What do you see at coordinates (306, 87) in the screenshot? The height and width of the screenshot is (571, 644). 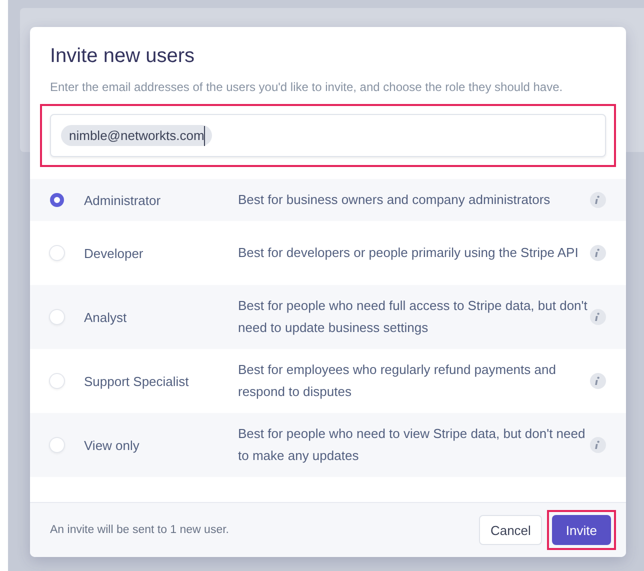 I see `dialog-description: Enter the email addresses of the users you'd like to invite, and choose the role they should have.` at bounding box center [306, 87].